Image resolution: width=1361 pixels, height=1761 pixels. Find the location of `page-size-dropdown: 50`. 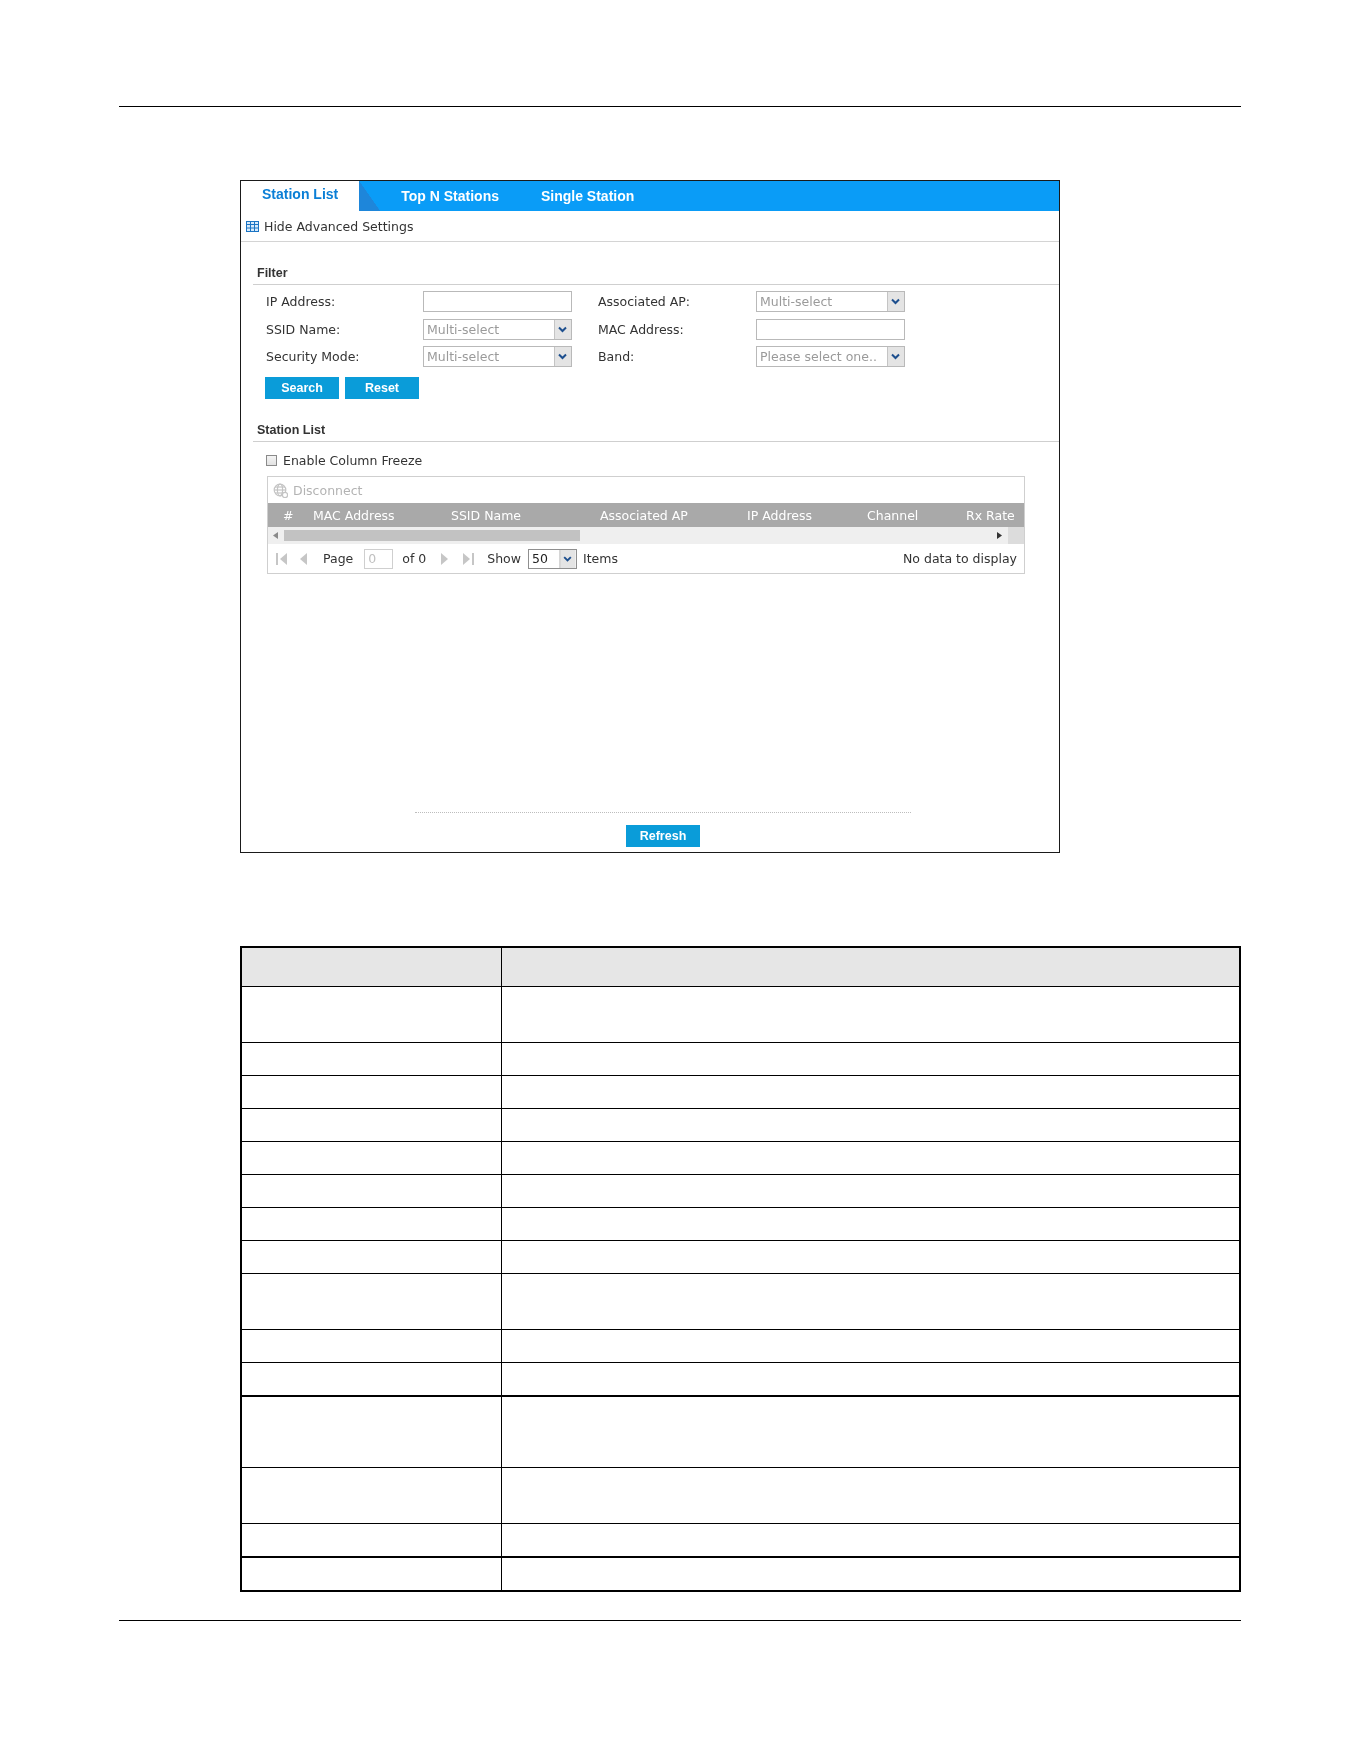

page-size-dropdown: 50 is located at coordinates (552, 558).